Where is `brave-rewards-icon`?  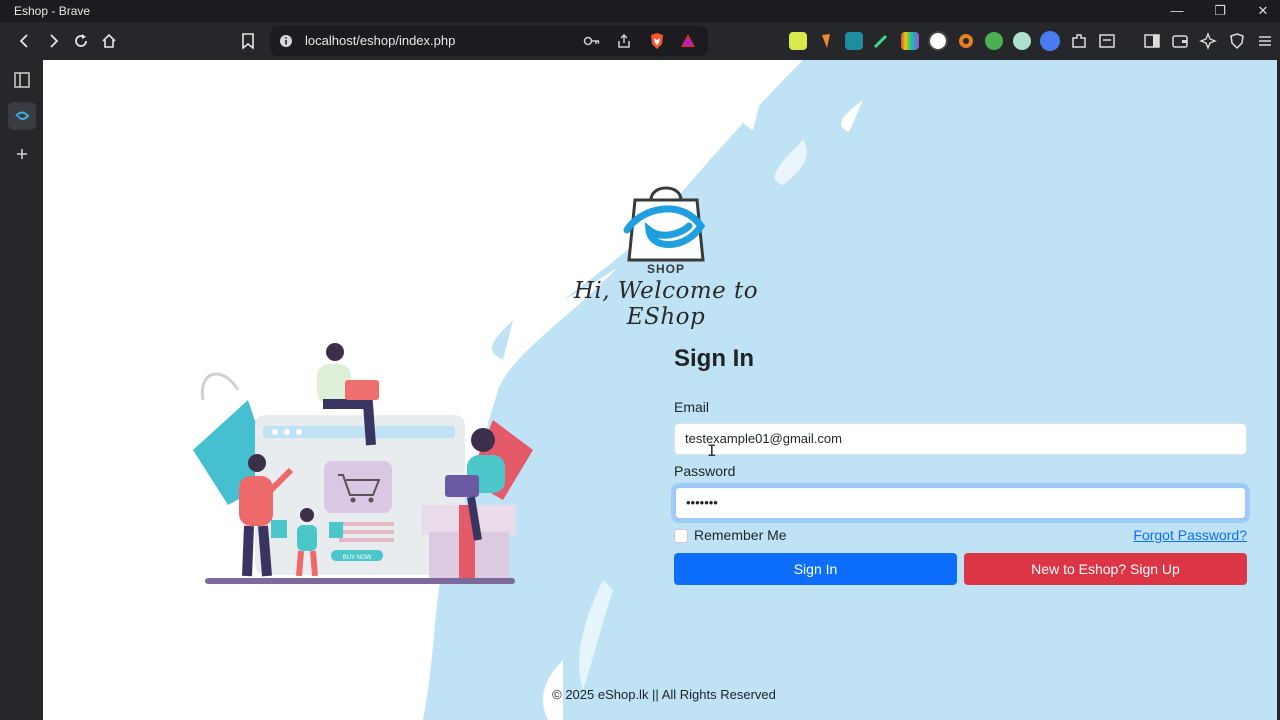
brave-rewards-icon is located at coordinates (688, 41).